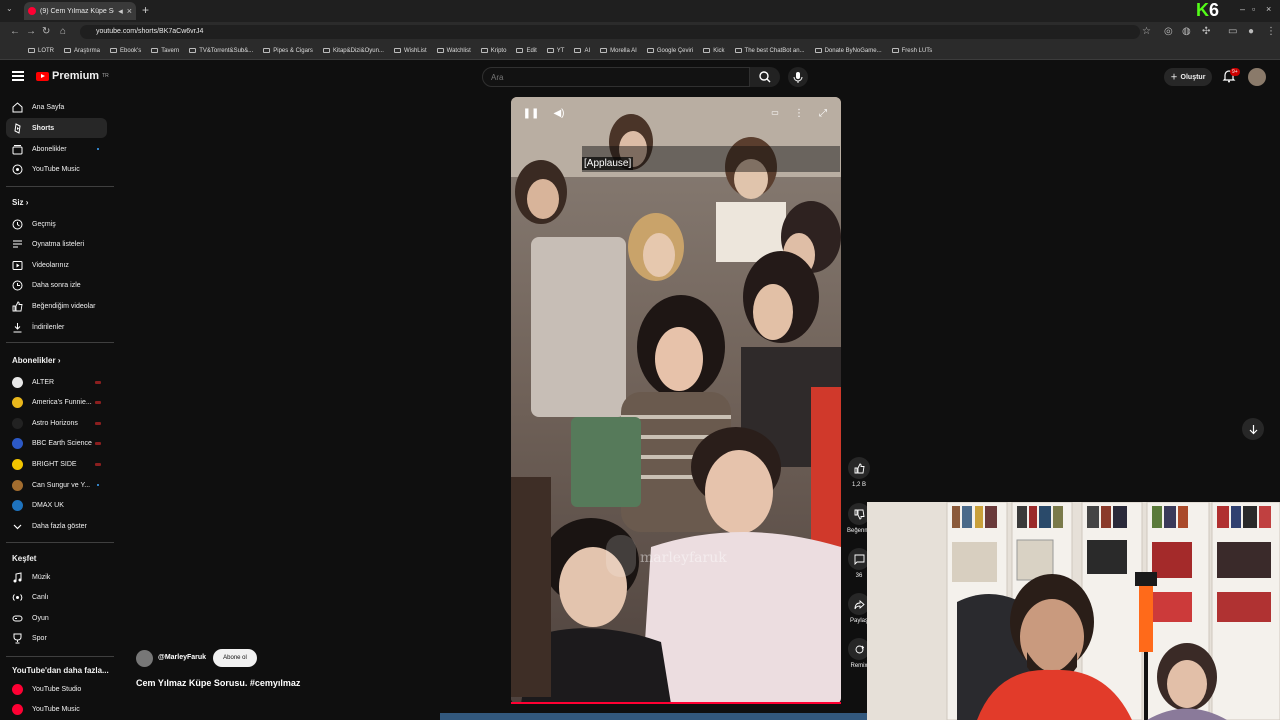 The width and height of the screenshot is (1280, 720). I want to click on sidebar-subscription-item: ALTER, so click(56, 382).